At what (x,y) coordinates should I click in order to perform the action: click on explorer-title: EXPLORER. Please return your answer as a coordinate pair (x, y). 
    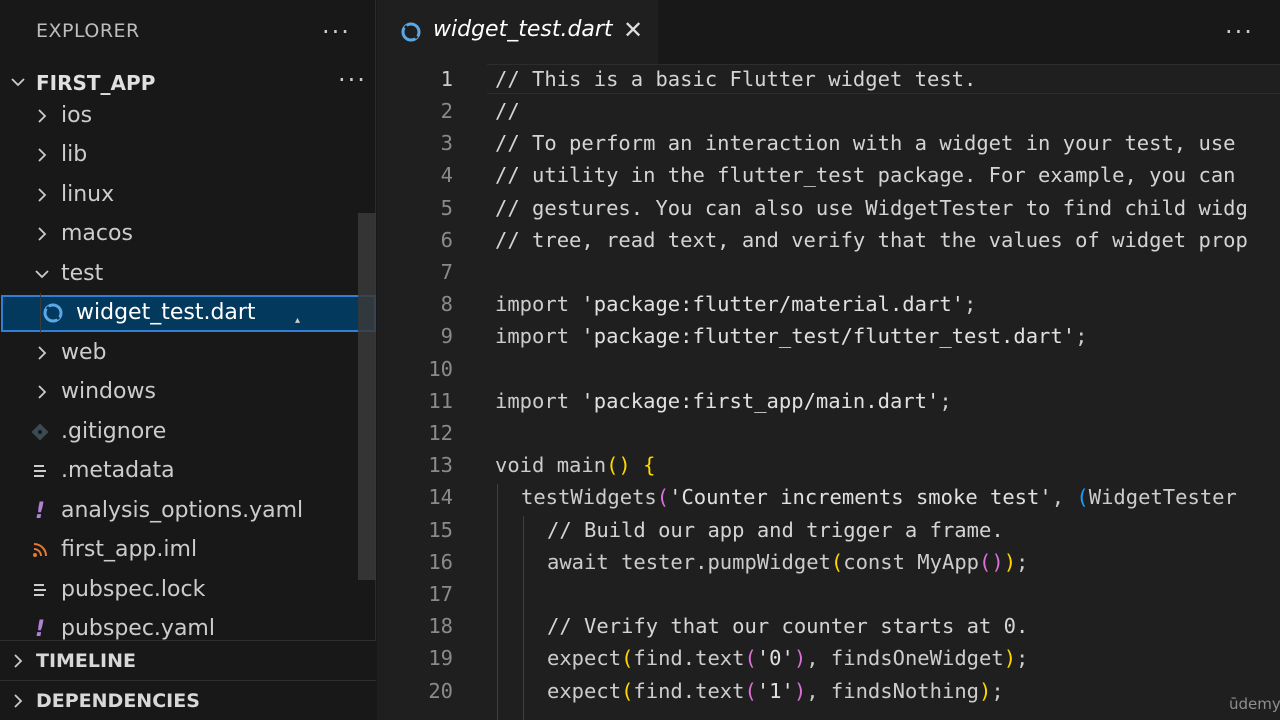
    Looking at the image, I should click on (88, 31).